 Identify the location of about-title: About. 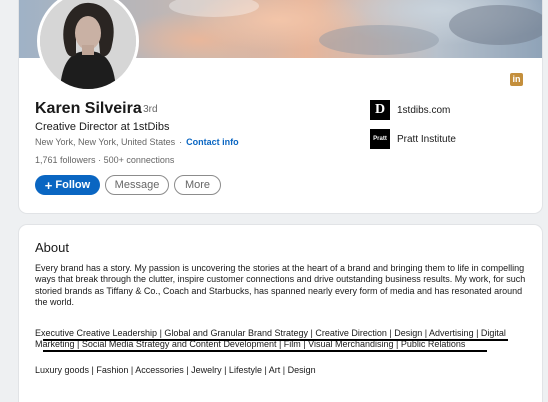
(52, 247).